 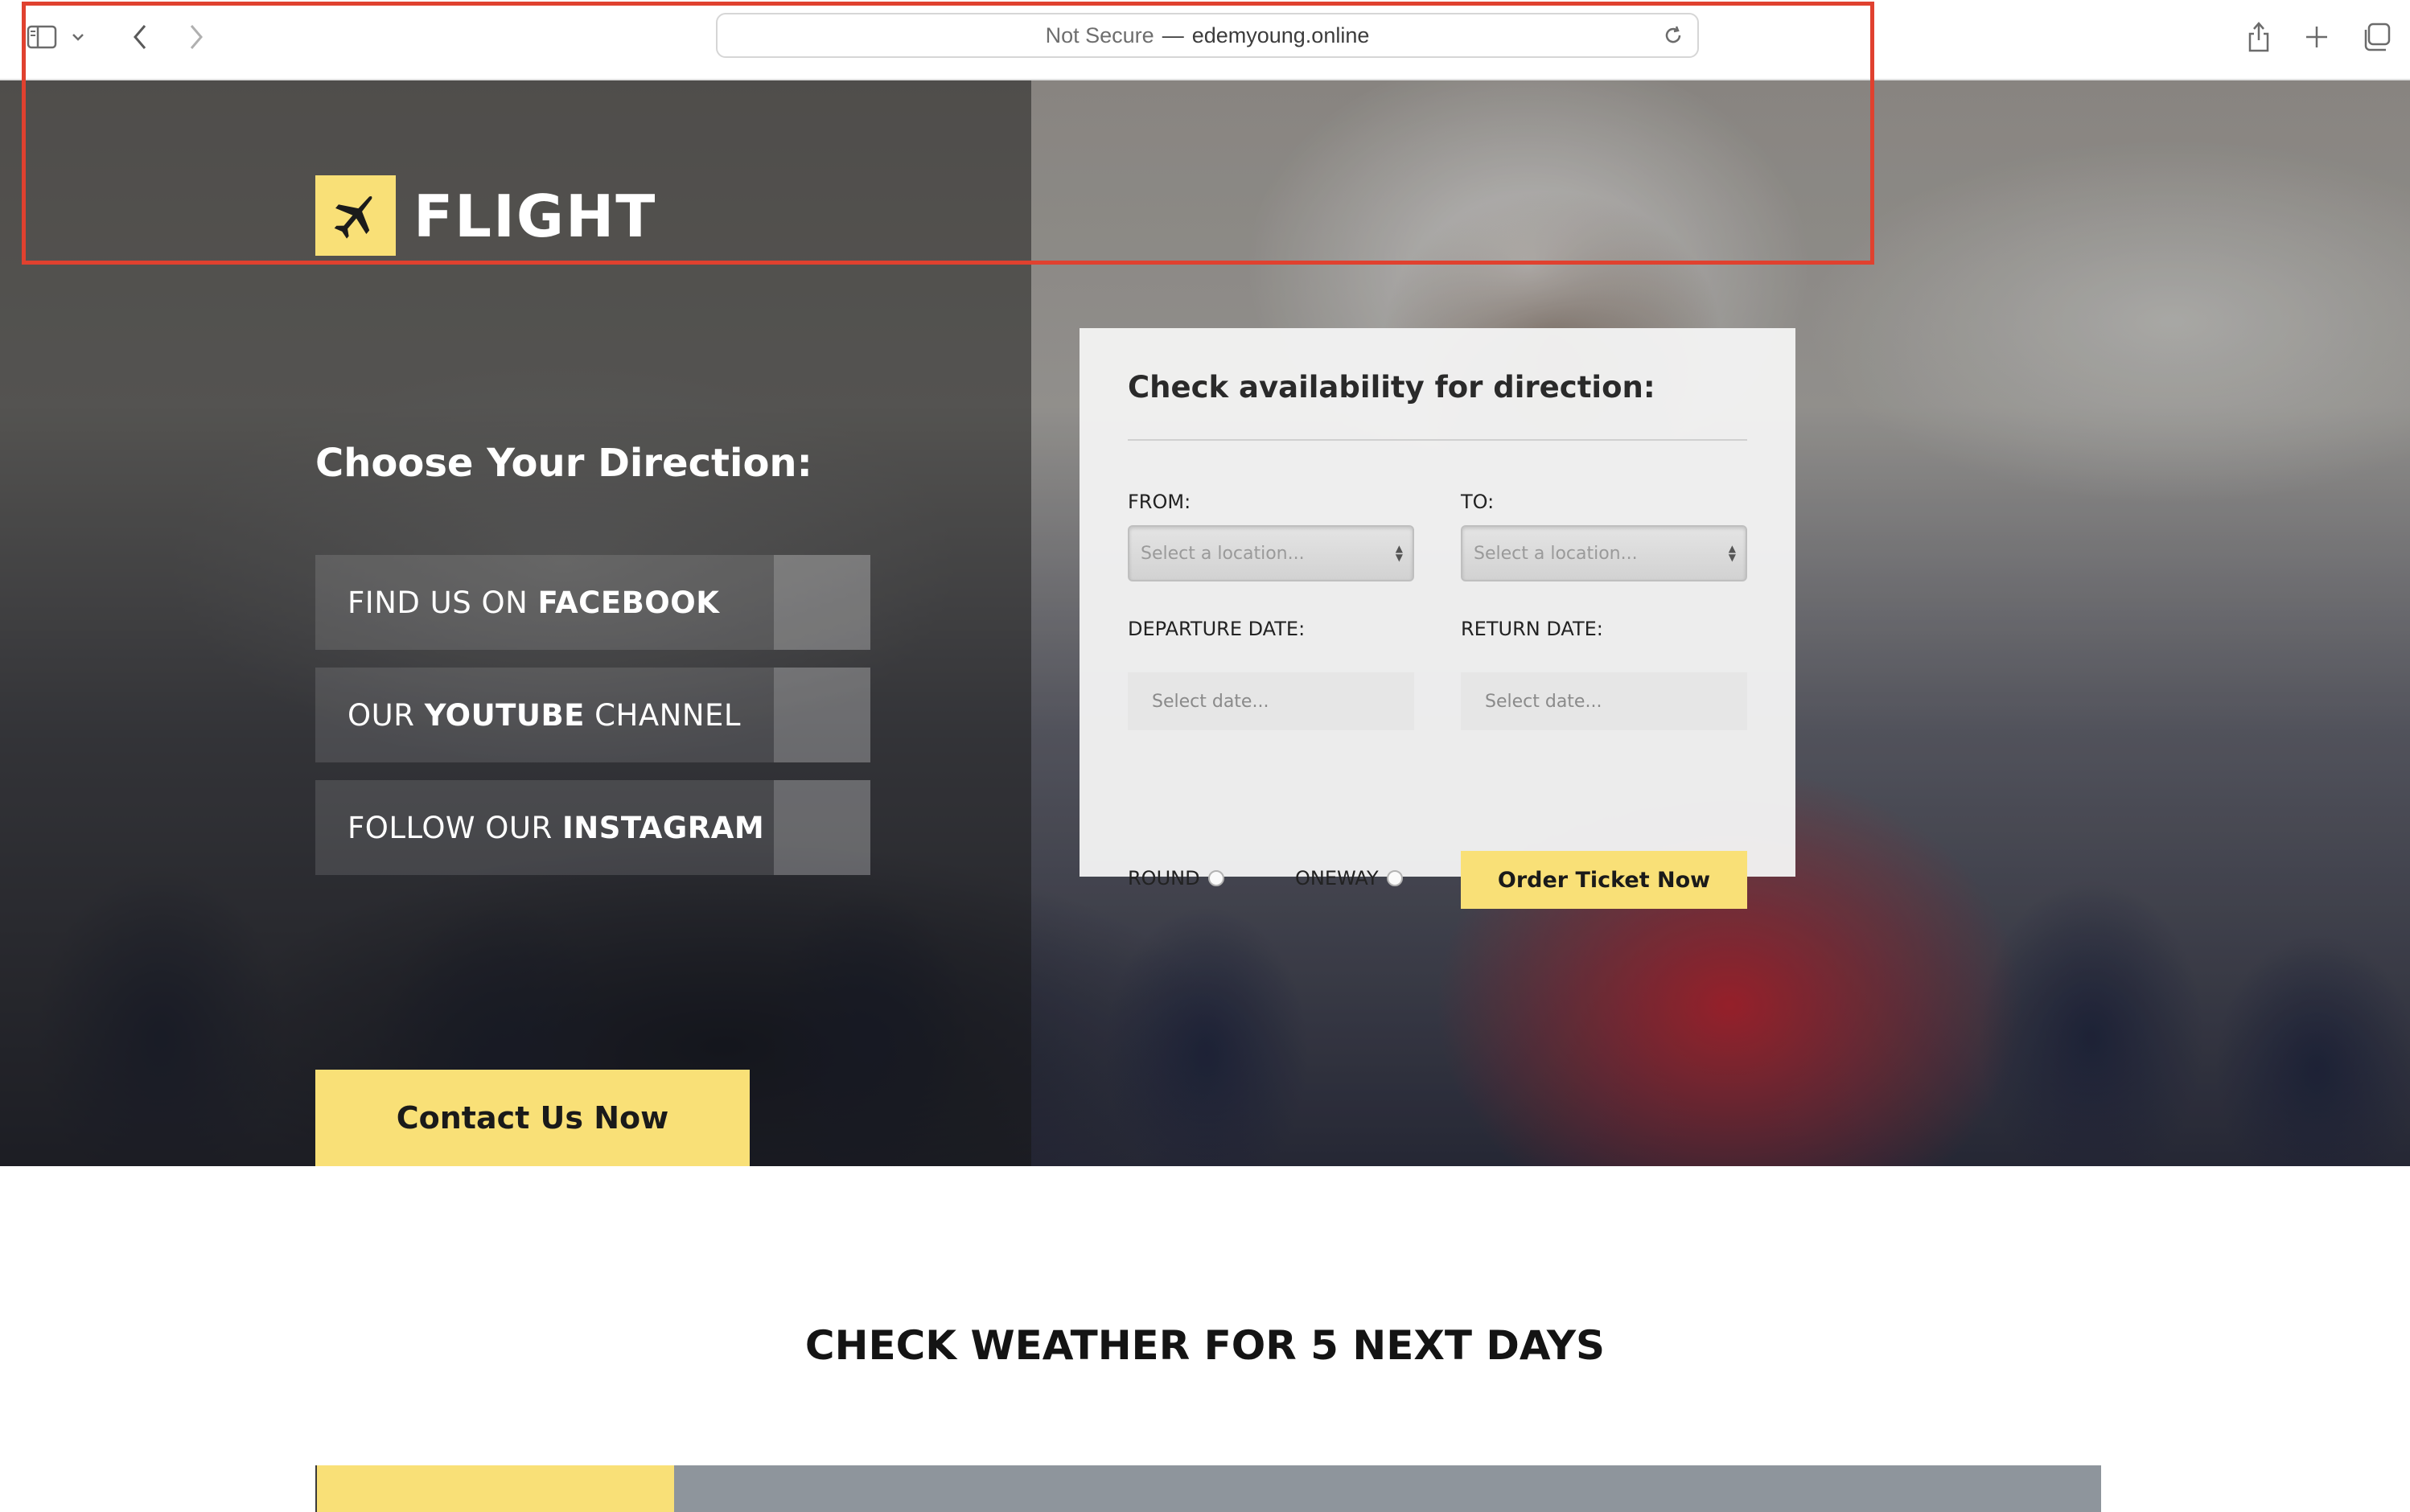 I want to click on address-bar: Not Secure — edemyoung.online, so click(x=1207, y=36).